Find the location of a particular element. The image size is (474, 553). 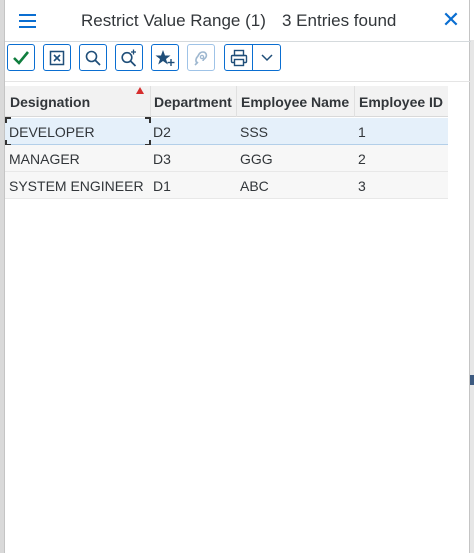

cell-designation: SYSTEM ENGINEER is located at coordinates (76, 186).